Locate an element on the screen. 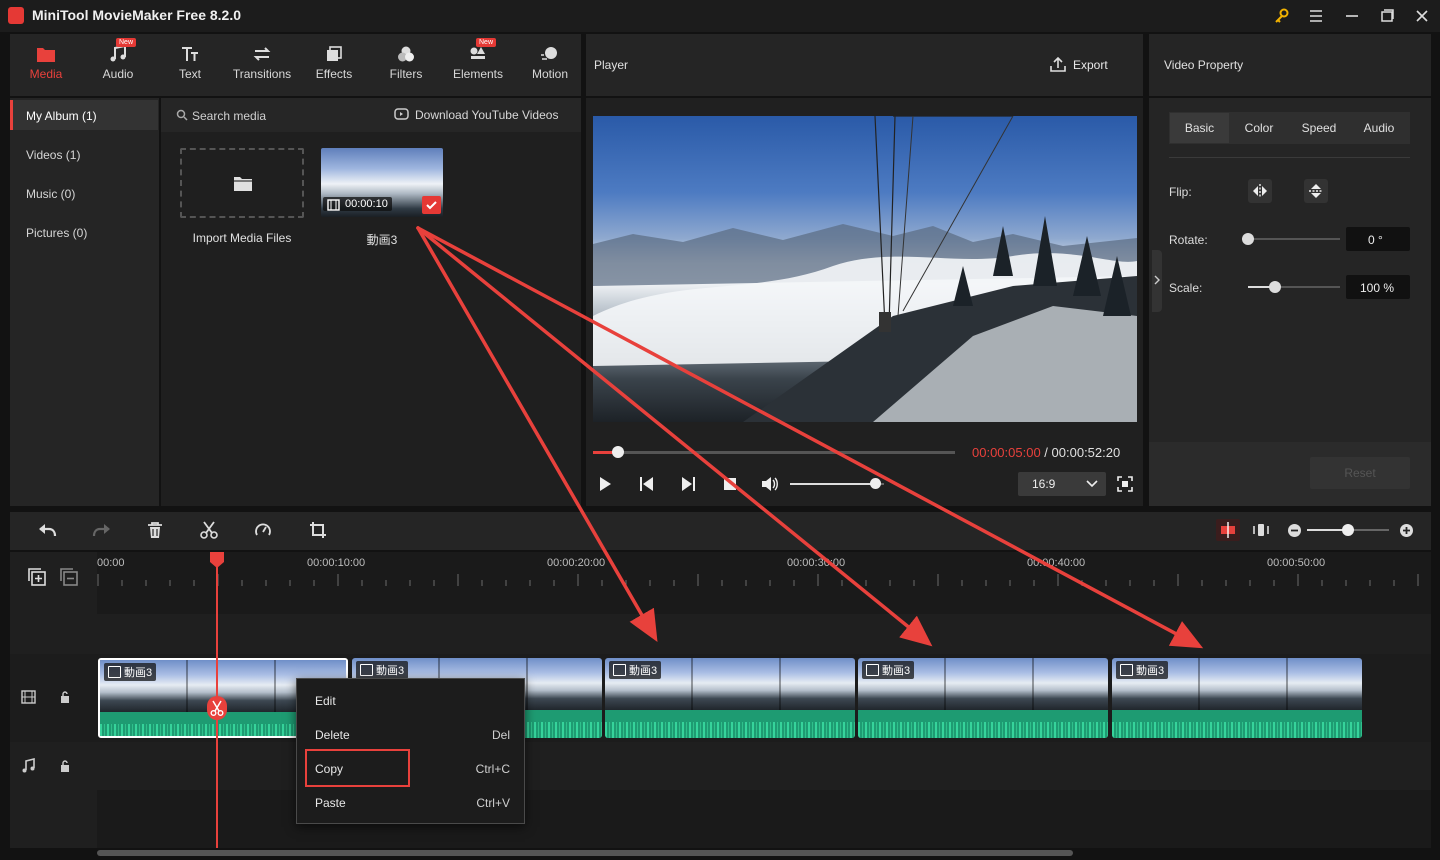 This screenshot has width=1440, height=860. close-icon is located at coordinates (1422, 16).